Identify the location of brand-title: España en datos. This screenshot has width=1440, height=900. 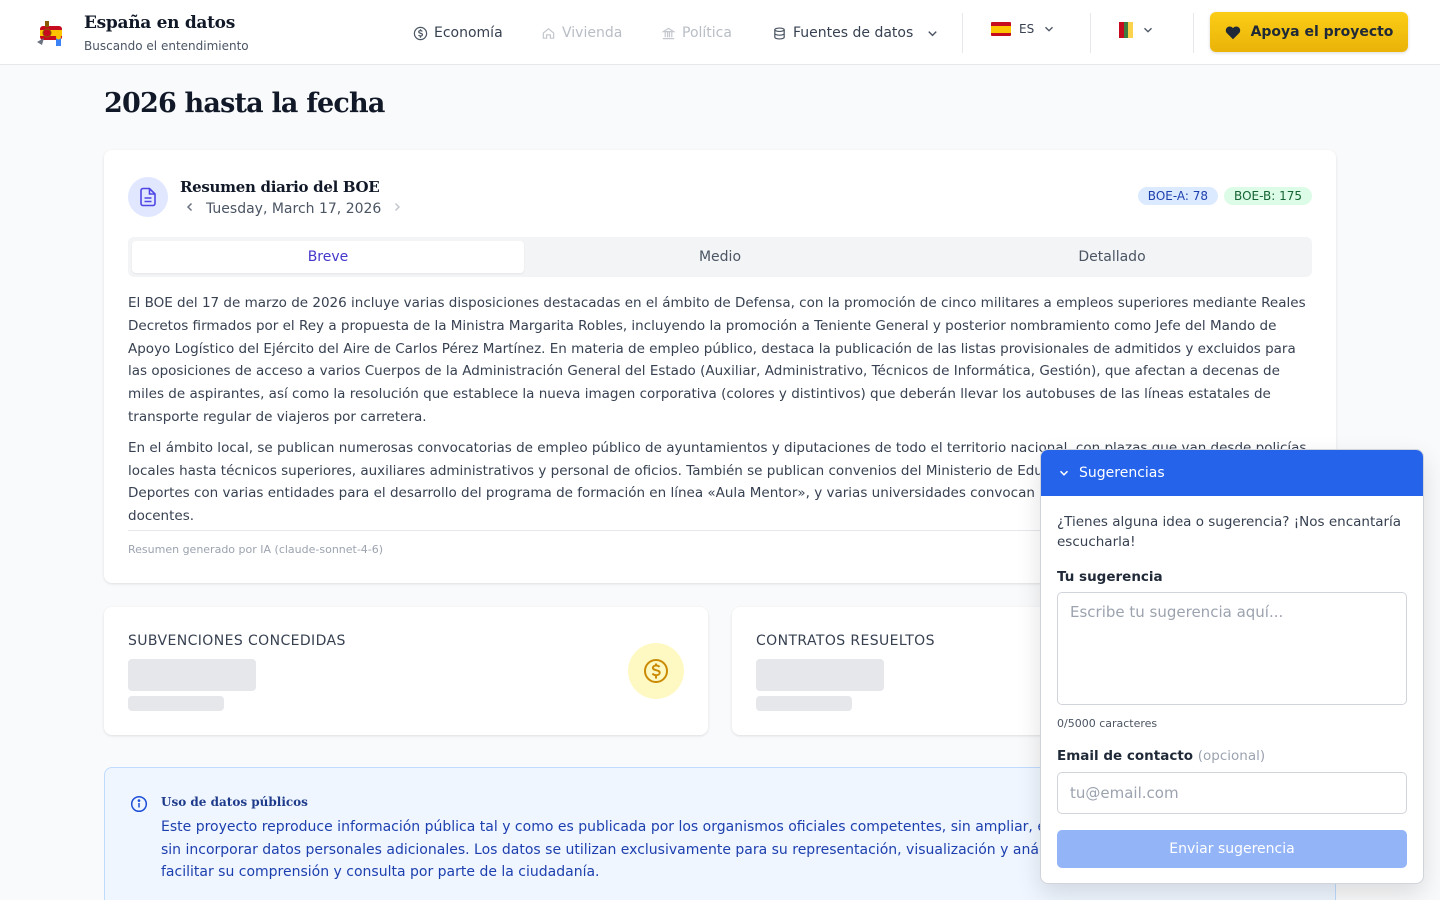
(159, 23).